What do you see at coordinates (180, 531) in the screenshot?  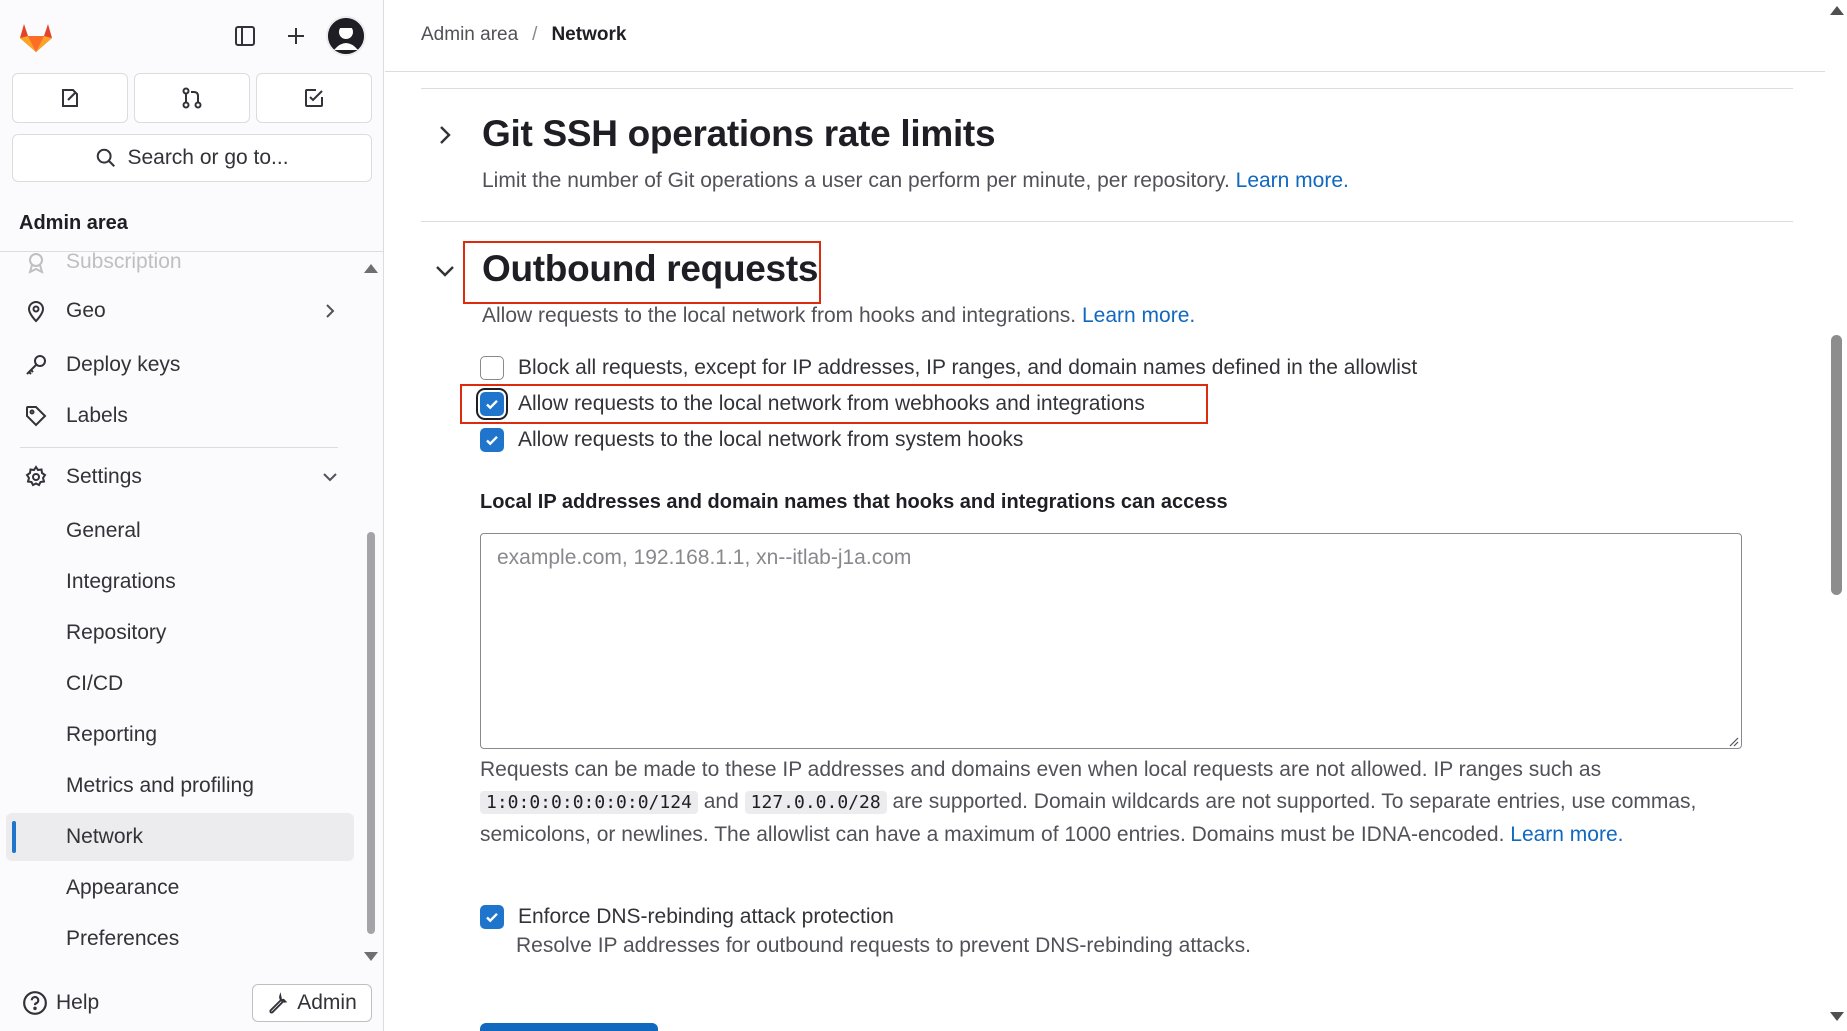 I see `sidebar-item-general: General` at bounding box center [180, 531].